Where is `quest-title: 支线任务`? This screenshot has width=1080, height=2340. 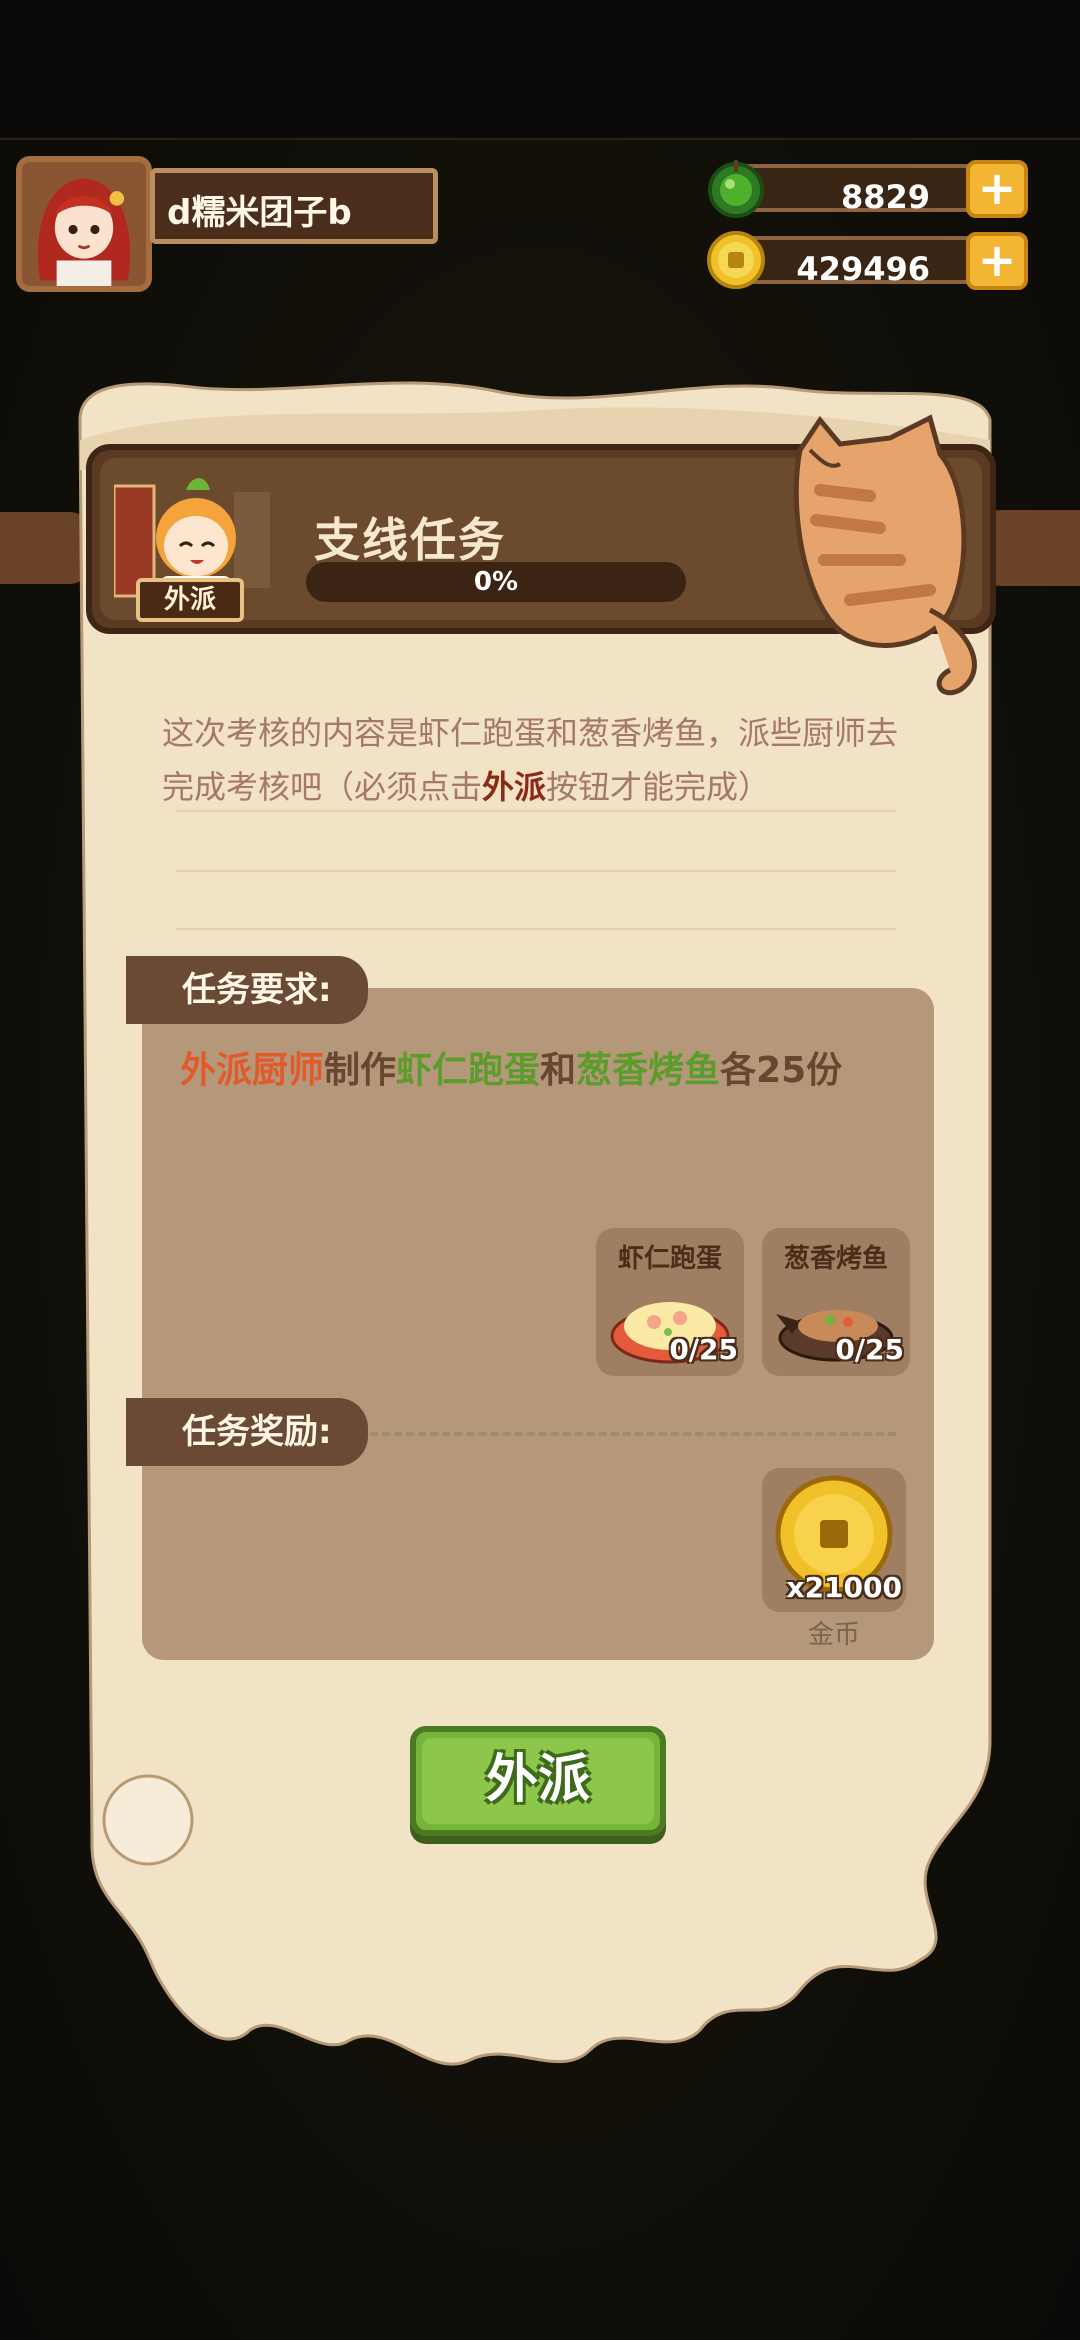 quest-title: 支线任务 is located at coordinates (410, 540).